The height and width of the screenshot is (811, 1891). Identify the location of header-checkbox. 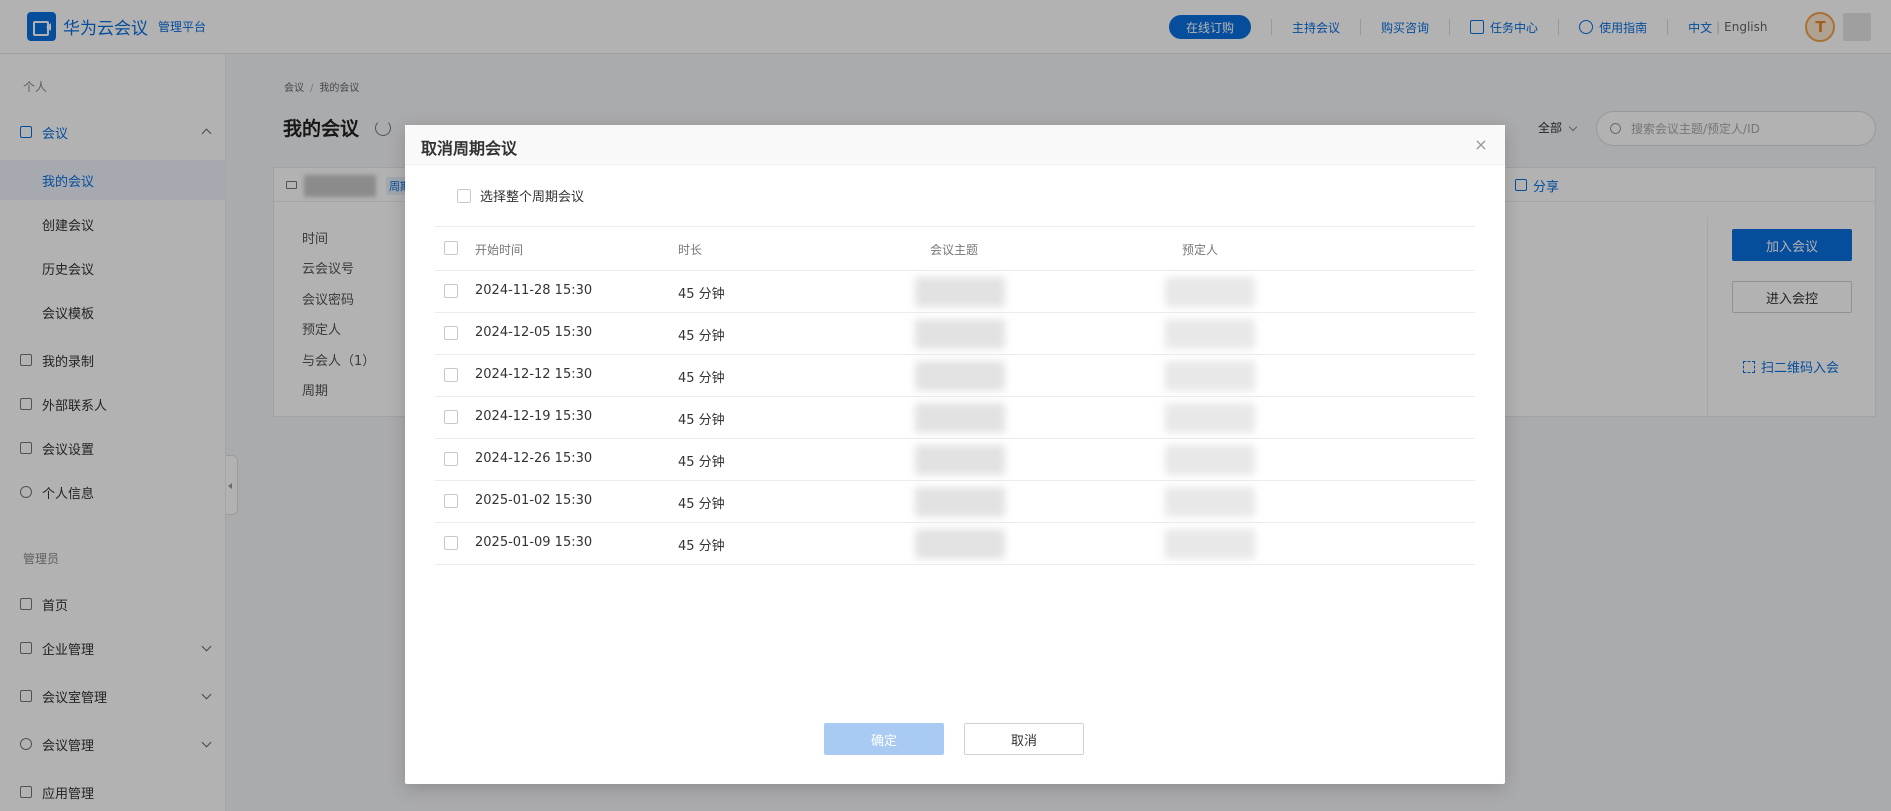
(451, 248).